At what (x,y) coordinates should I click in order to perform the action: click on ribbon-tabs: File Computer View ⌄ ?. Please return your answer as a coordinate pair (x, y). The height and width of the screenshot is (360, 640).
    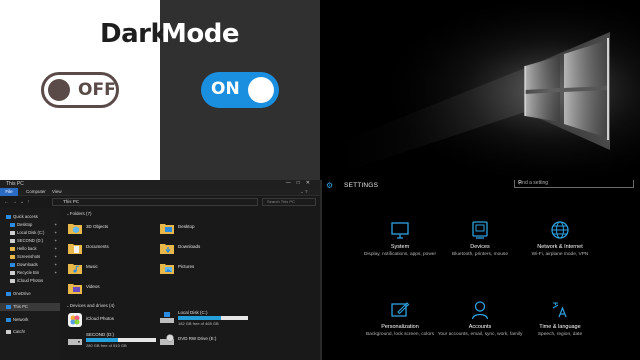
    Looking at the image, I should click on (160, 192).